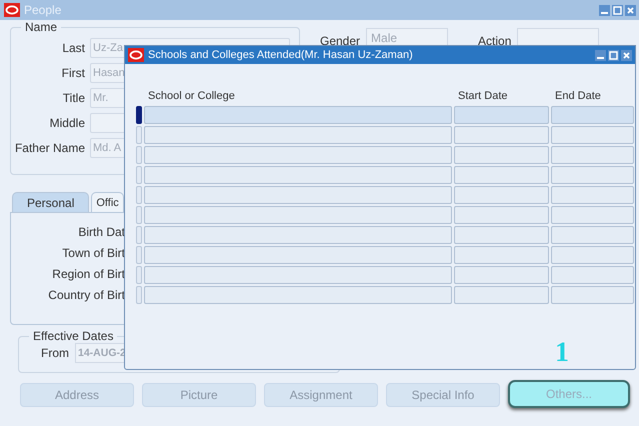 Image resolution: width=639 pixels, height=426 pixels. Describe the element at coordinates (49, 148) in the screenshot. I see `field-label: Father Name` at that location.